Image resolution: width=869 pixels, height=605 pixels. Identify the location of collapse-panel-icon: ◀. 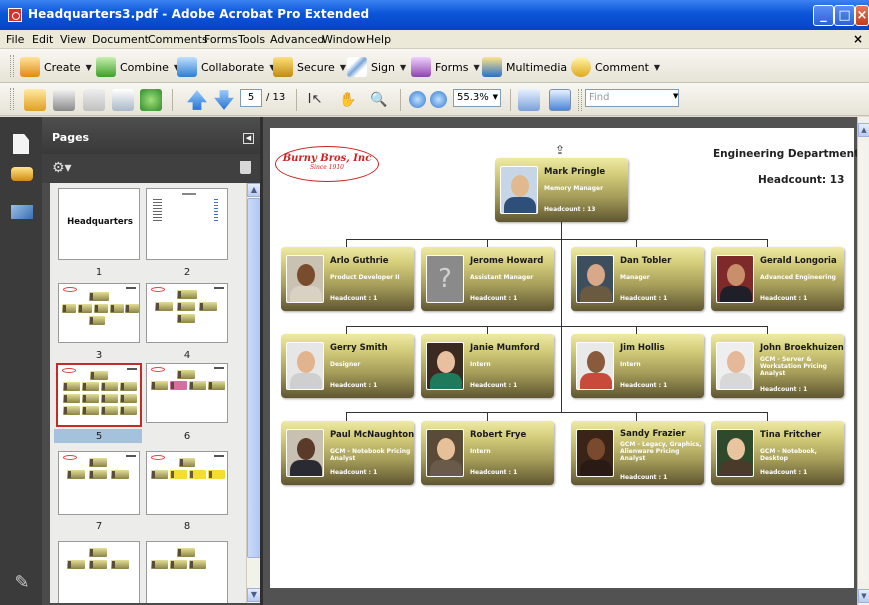
(248, 138).